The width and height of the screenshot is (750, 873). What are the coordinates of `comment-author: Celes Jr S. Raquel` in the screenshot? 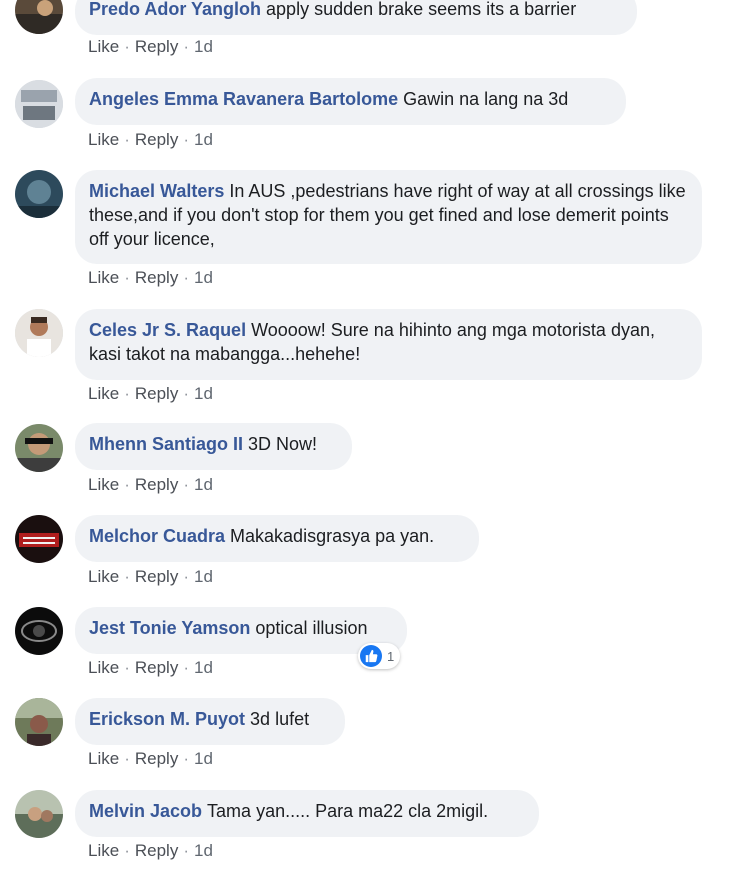 It's located at (167, 330).